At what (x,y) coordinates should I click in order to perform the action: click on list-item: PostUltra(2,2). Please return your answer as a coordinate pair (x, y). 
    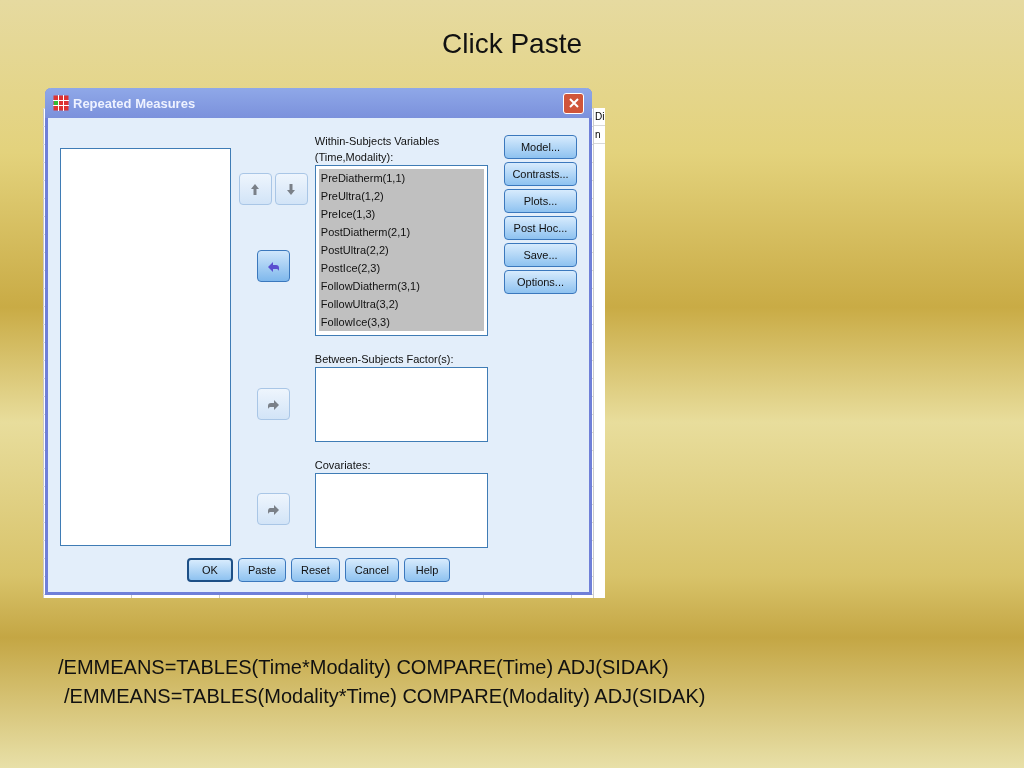
    Looking at the image, I should click on (401, 250).